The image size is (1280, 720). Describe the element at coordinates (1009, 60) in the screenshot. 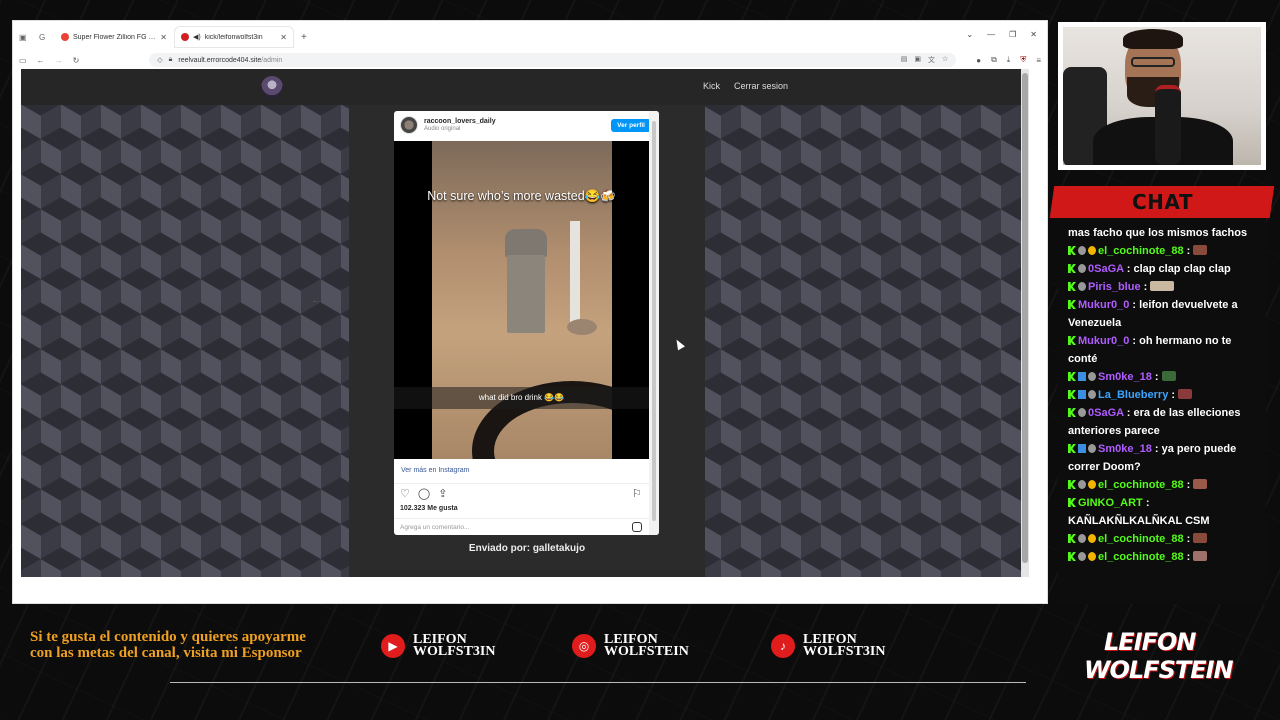

I see `downloads-icon: ⤓` at that location.